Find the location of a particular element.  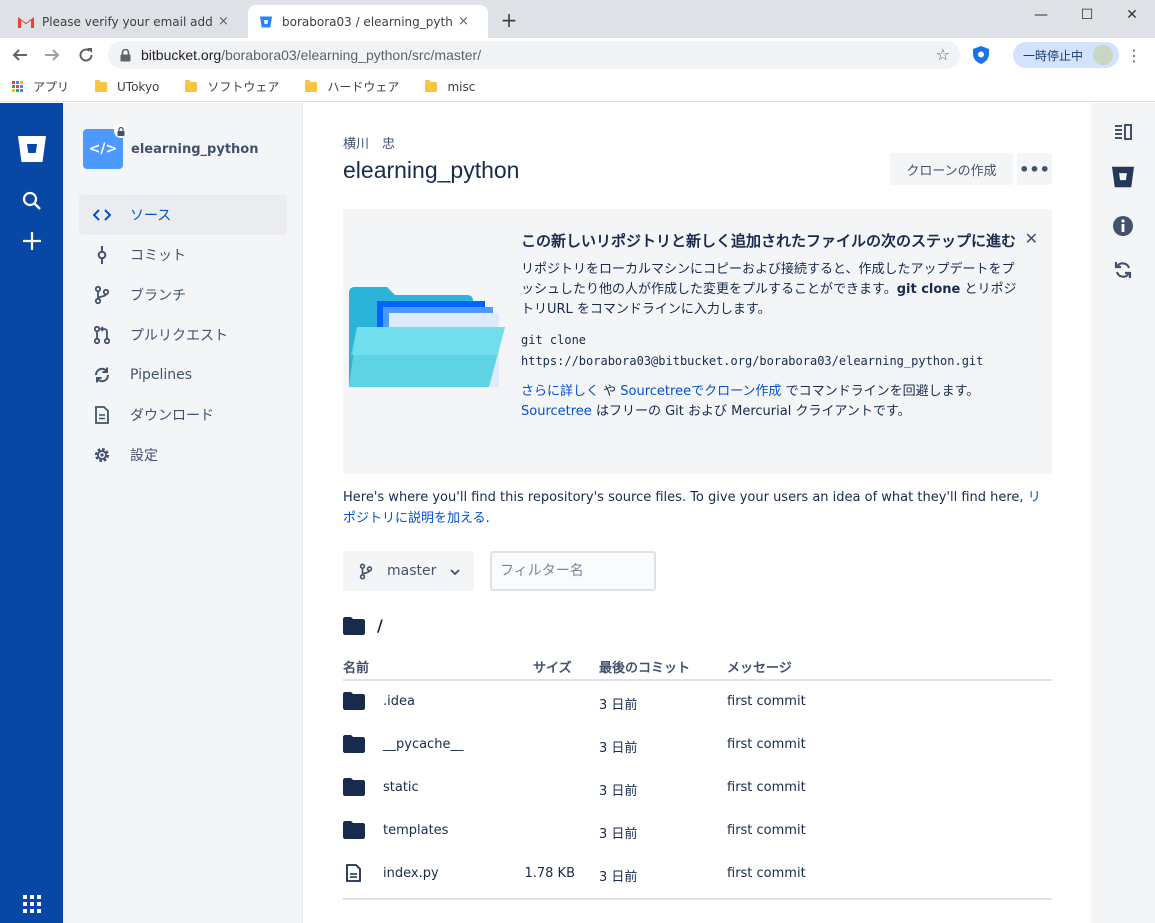

create-plus-icon is located at coordinates (31, 241).